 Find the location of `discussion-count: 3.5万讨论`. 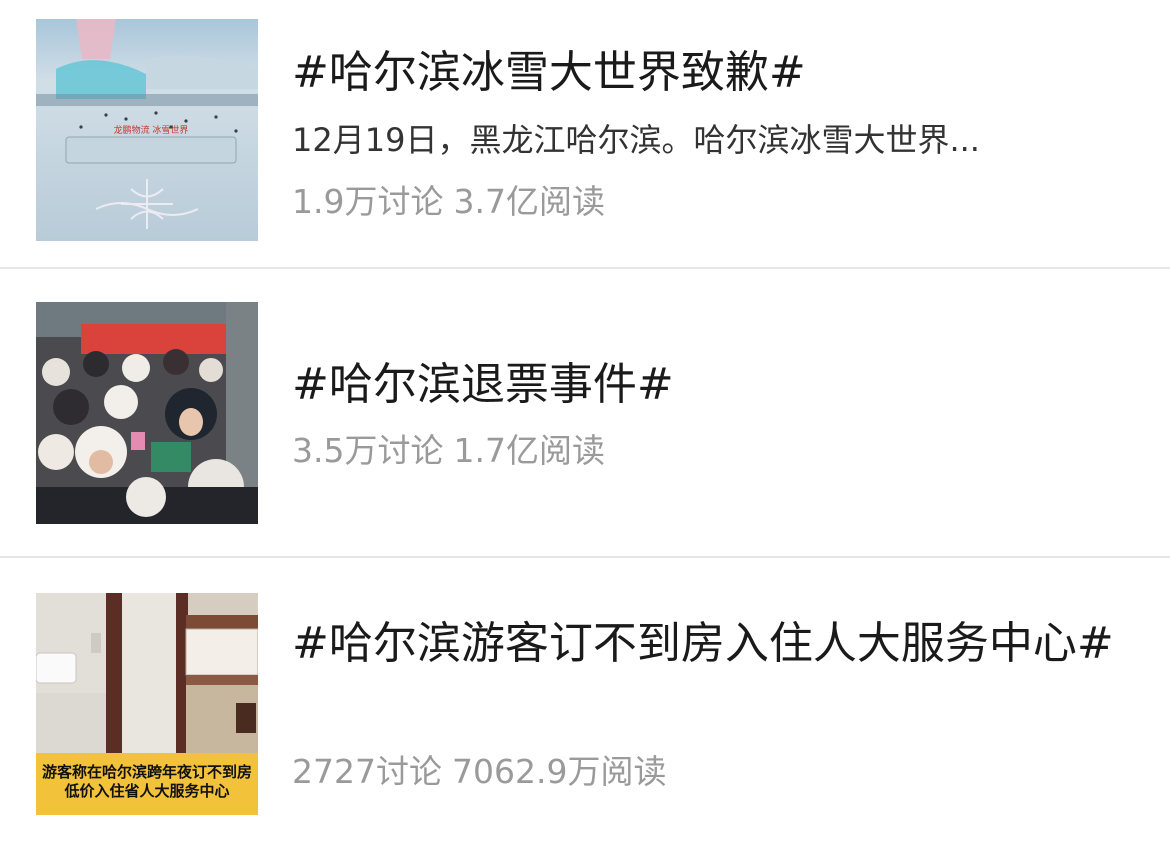

discussion-count: 3.5万讨论 is located at coordinates (368, 450).